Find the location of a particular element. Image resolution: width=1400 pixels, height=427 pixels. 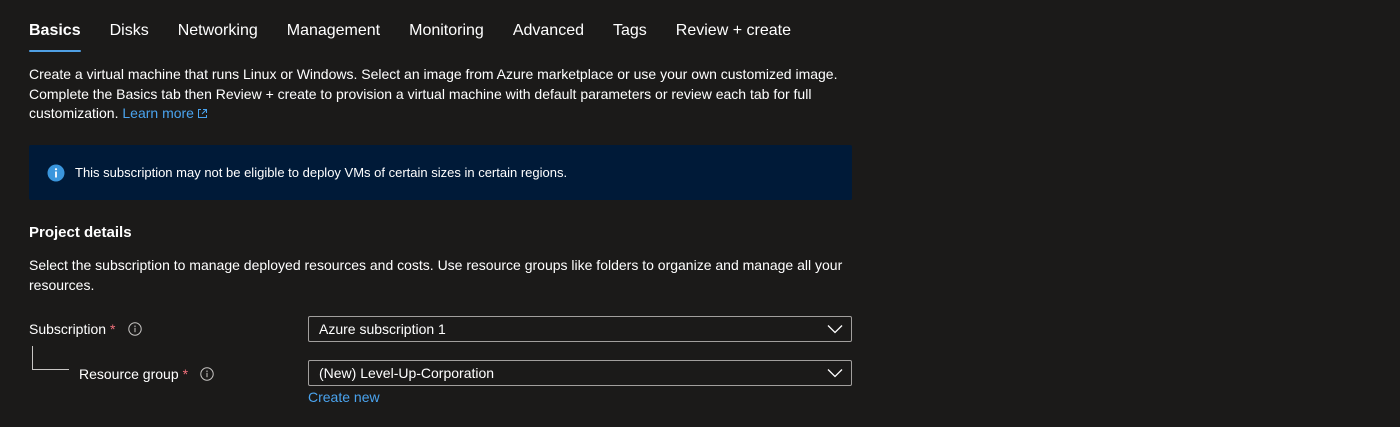

external-link-icon is located at coordinates (202, 115).